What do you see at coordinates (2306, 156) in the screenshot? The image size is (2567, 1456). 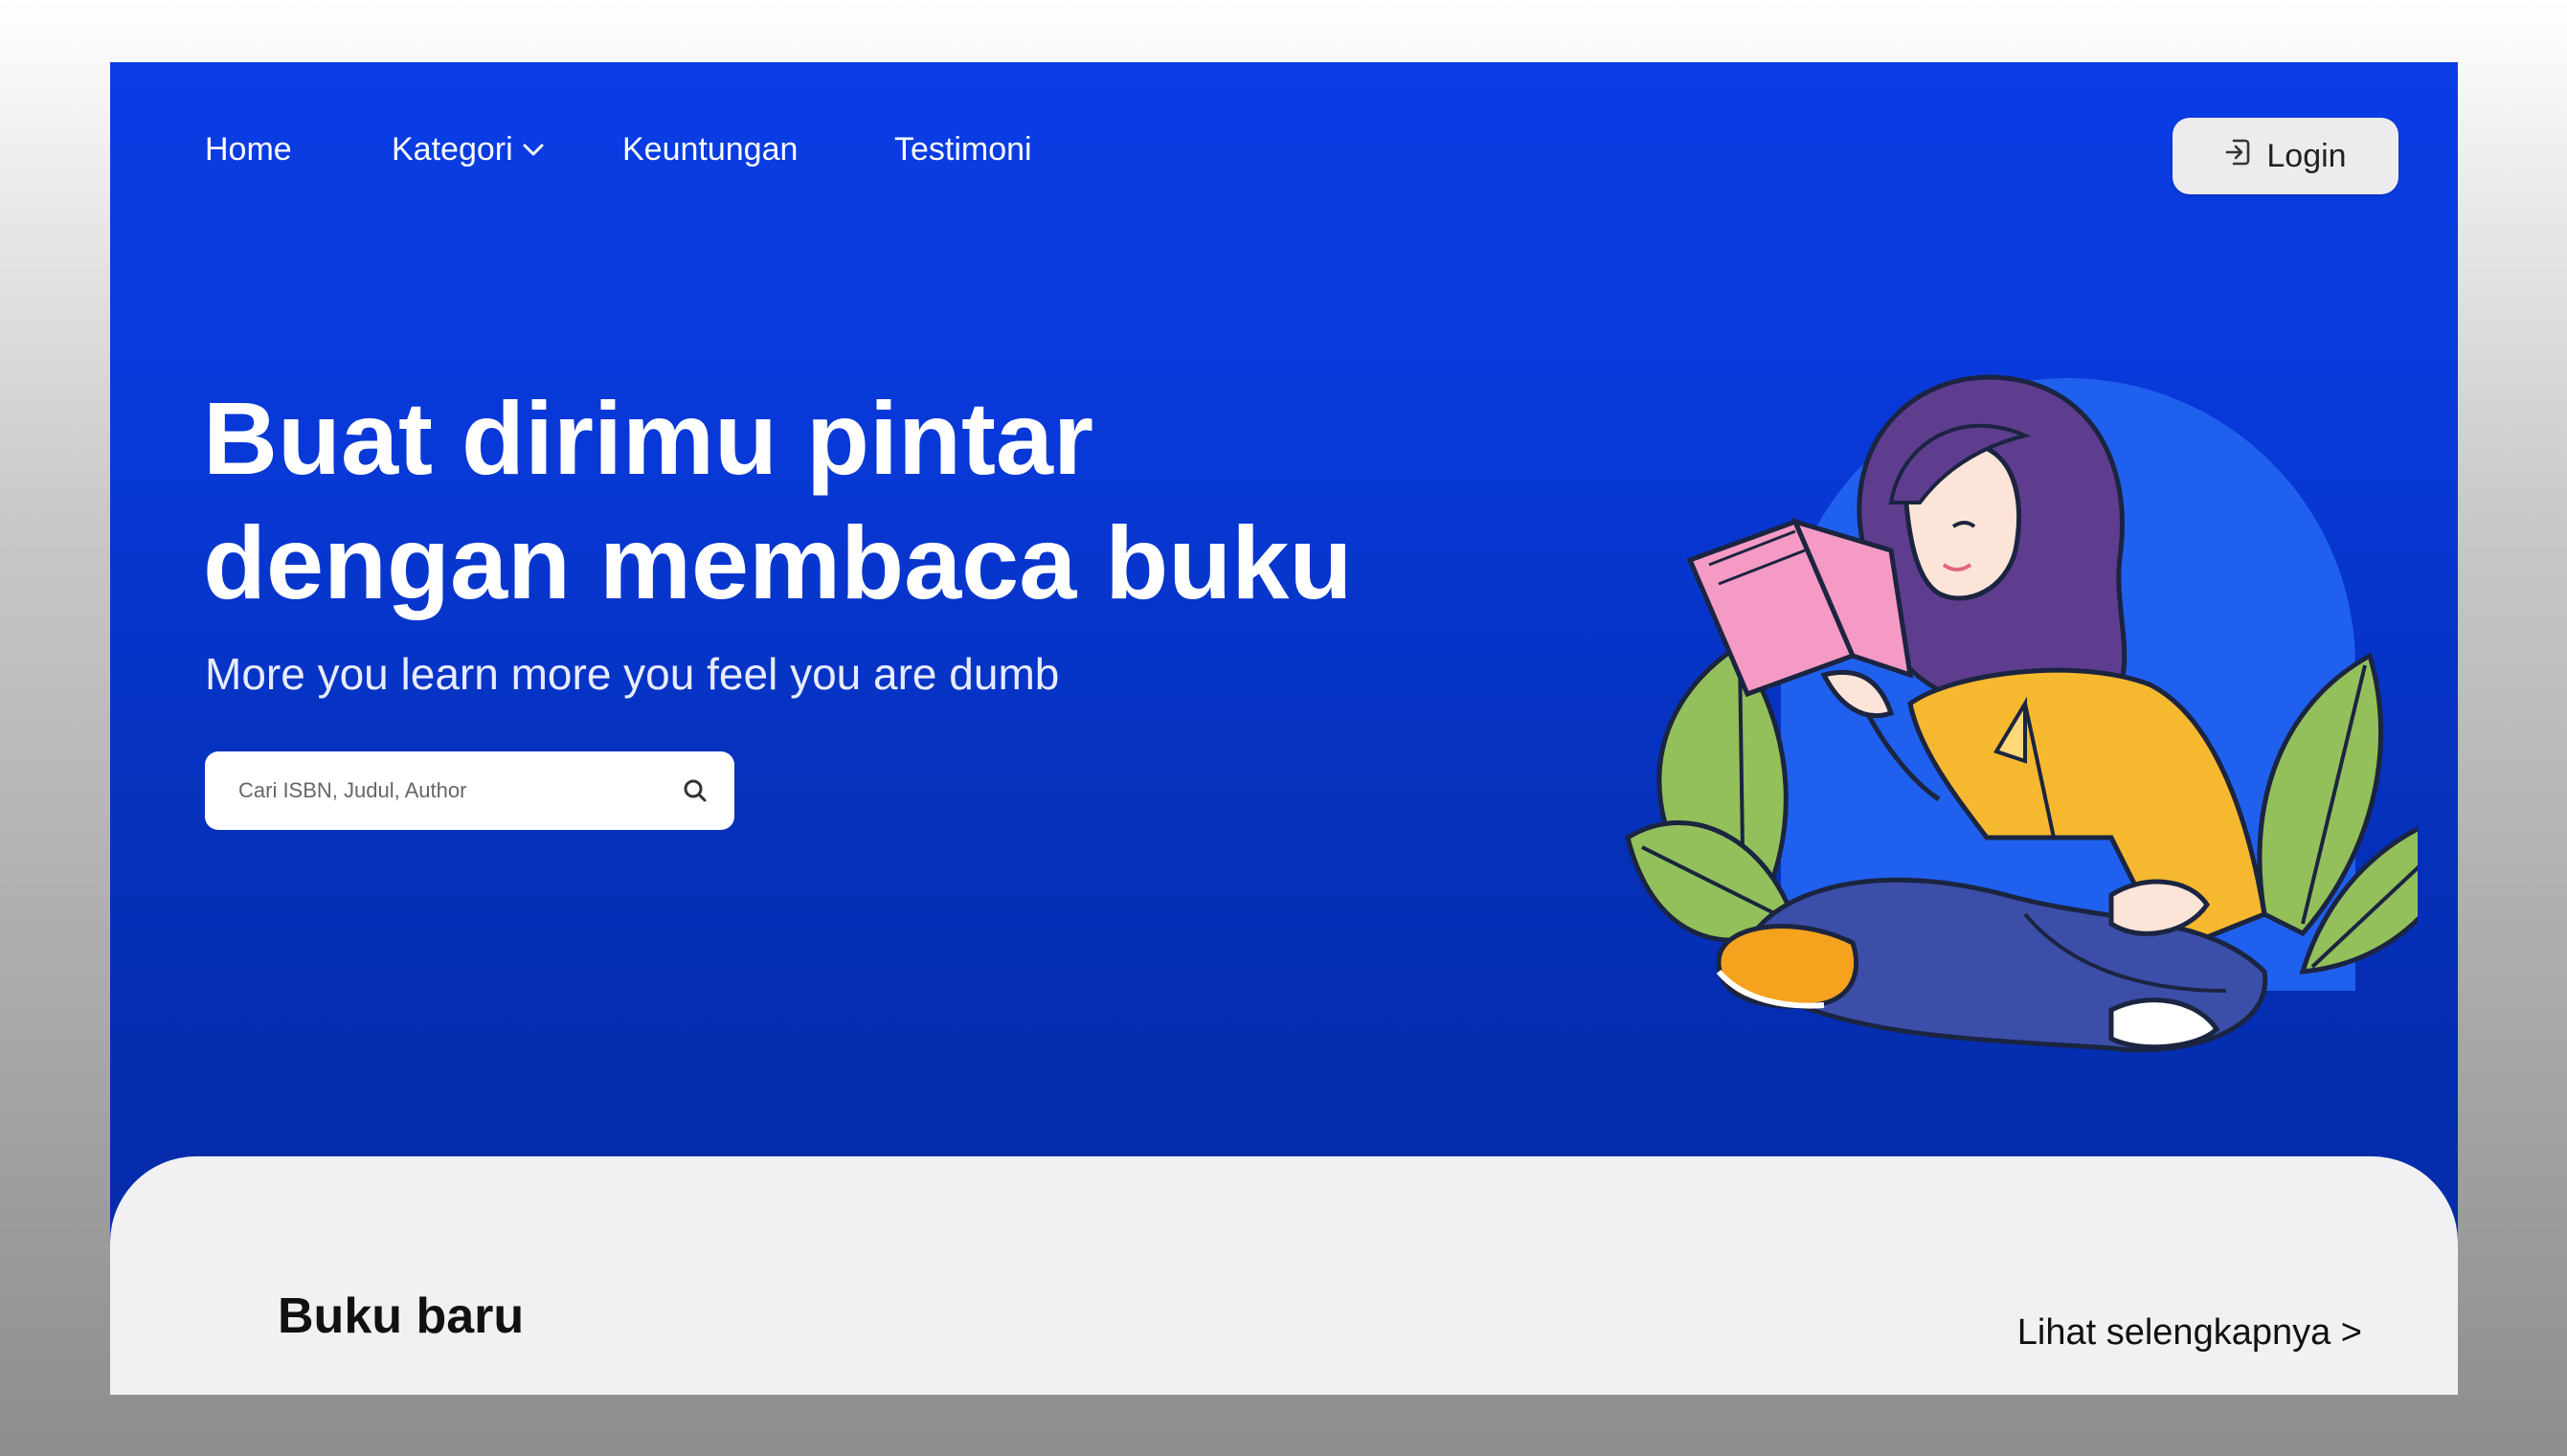 I see `login-label: Login` at bounding box center [2306, 156].